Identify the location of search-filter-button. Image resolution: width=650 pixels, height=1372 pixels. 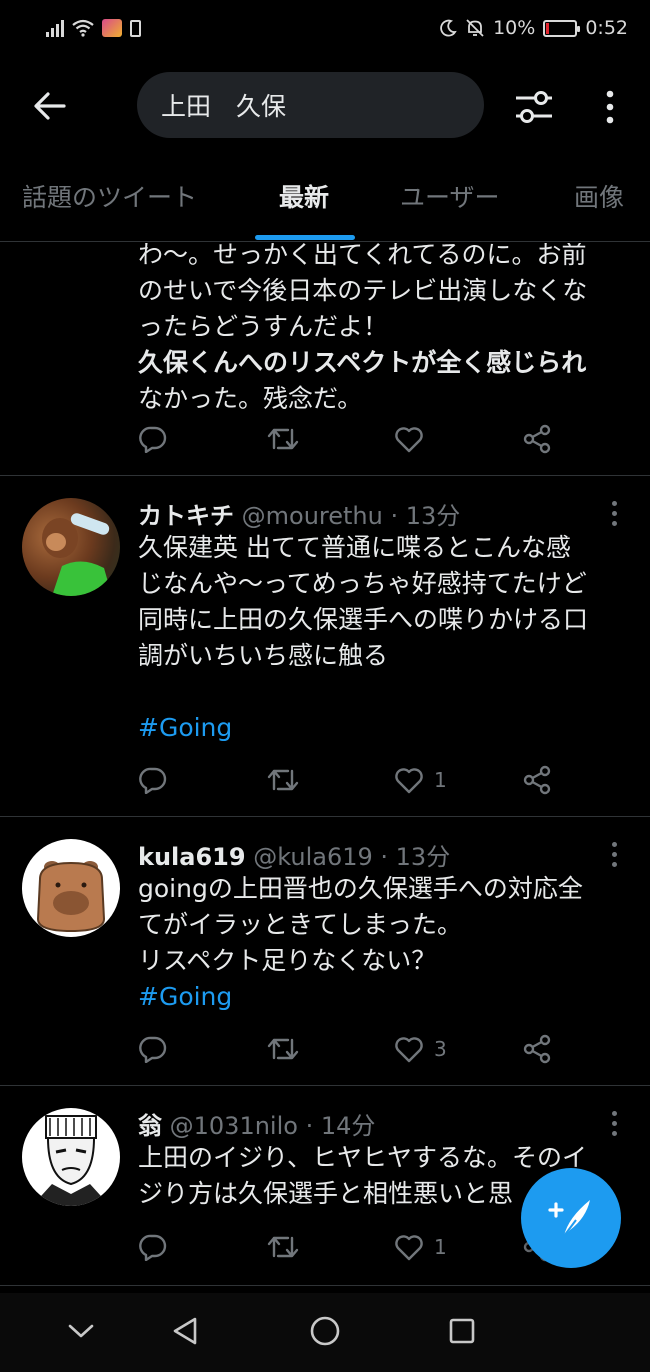
(534, 107).